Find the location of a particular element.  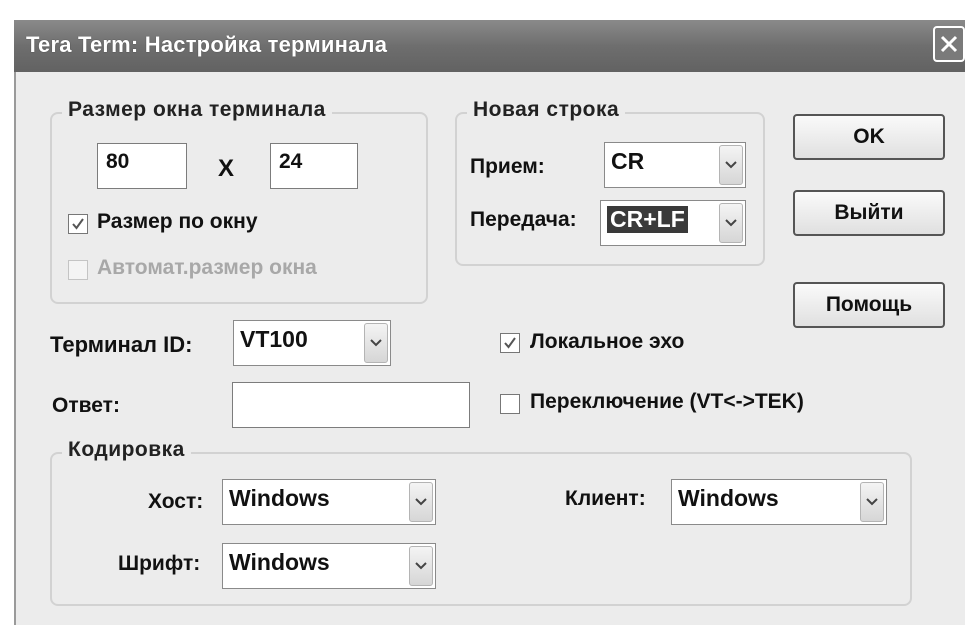

title-bar: Tera Term: Настройка терминала is located at coordinates (489, 46).